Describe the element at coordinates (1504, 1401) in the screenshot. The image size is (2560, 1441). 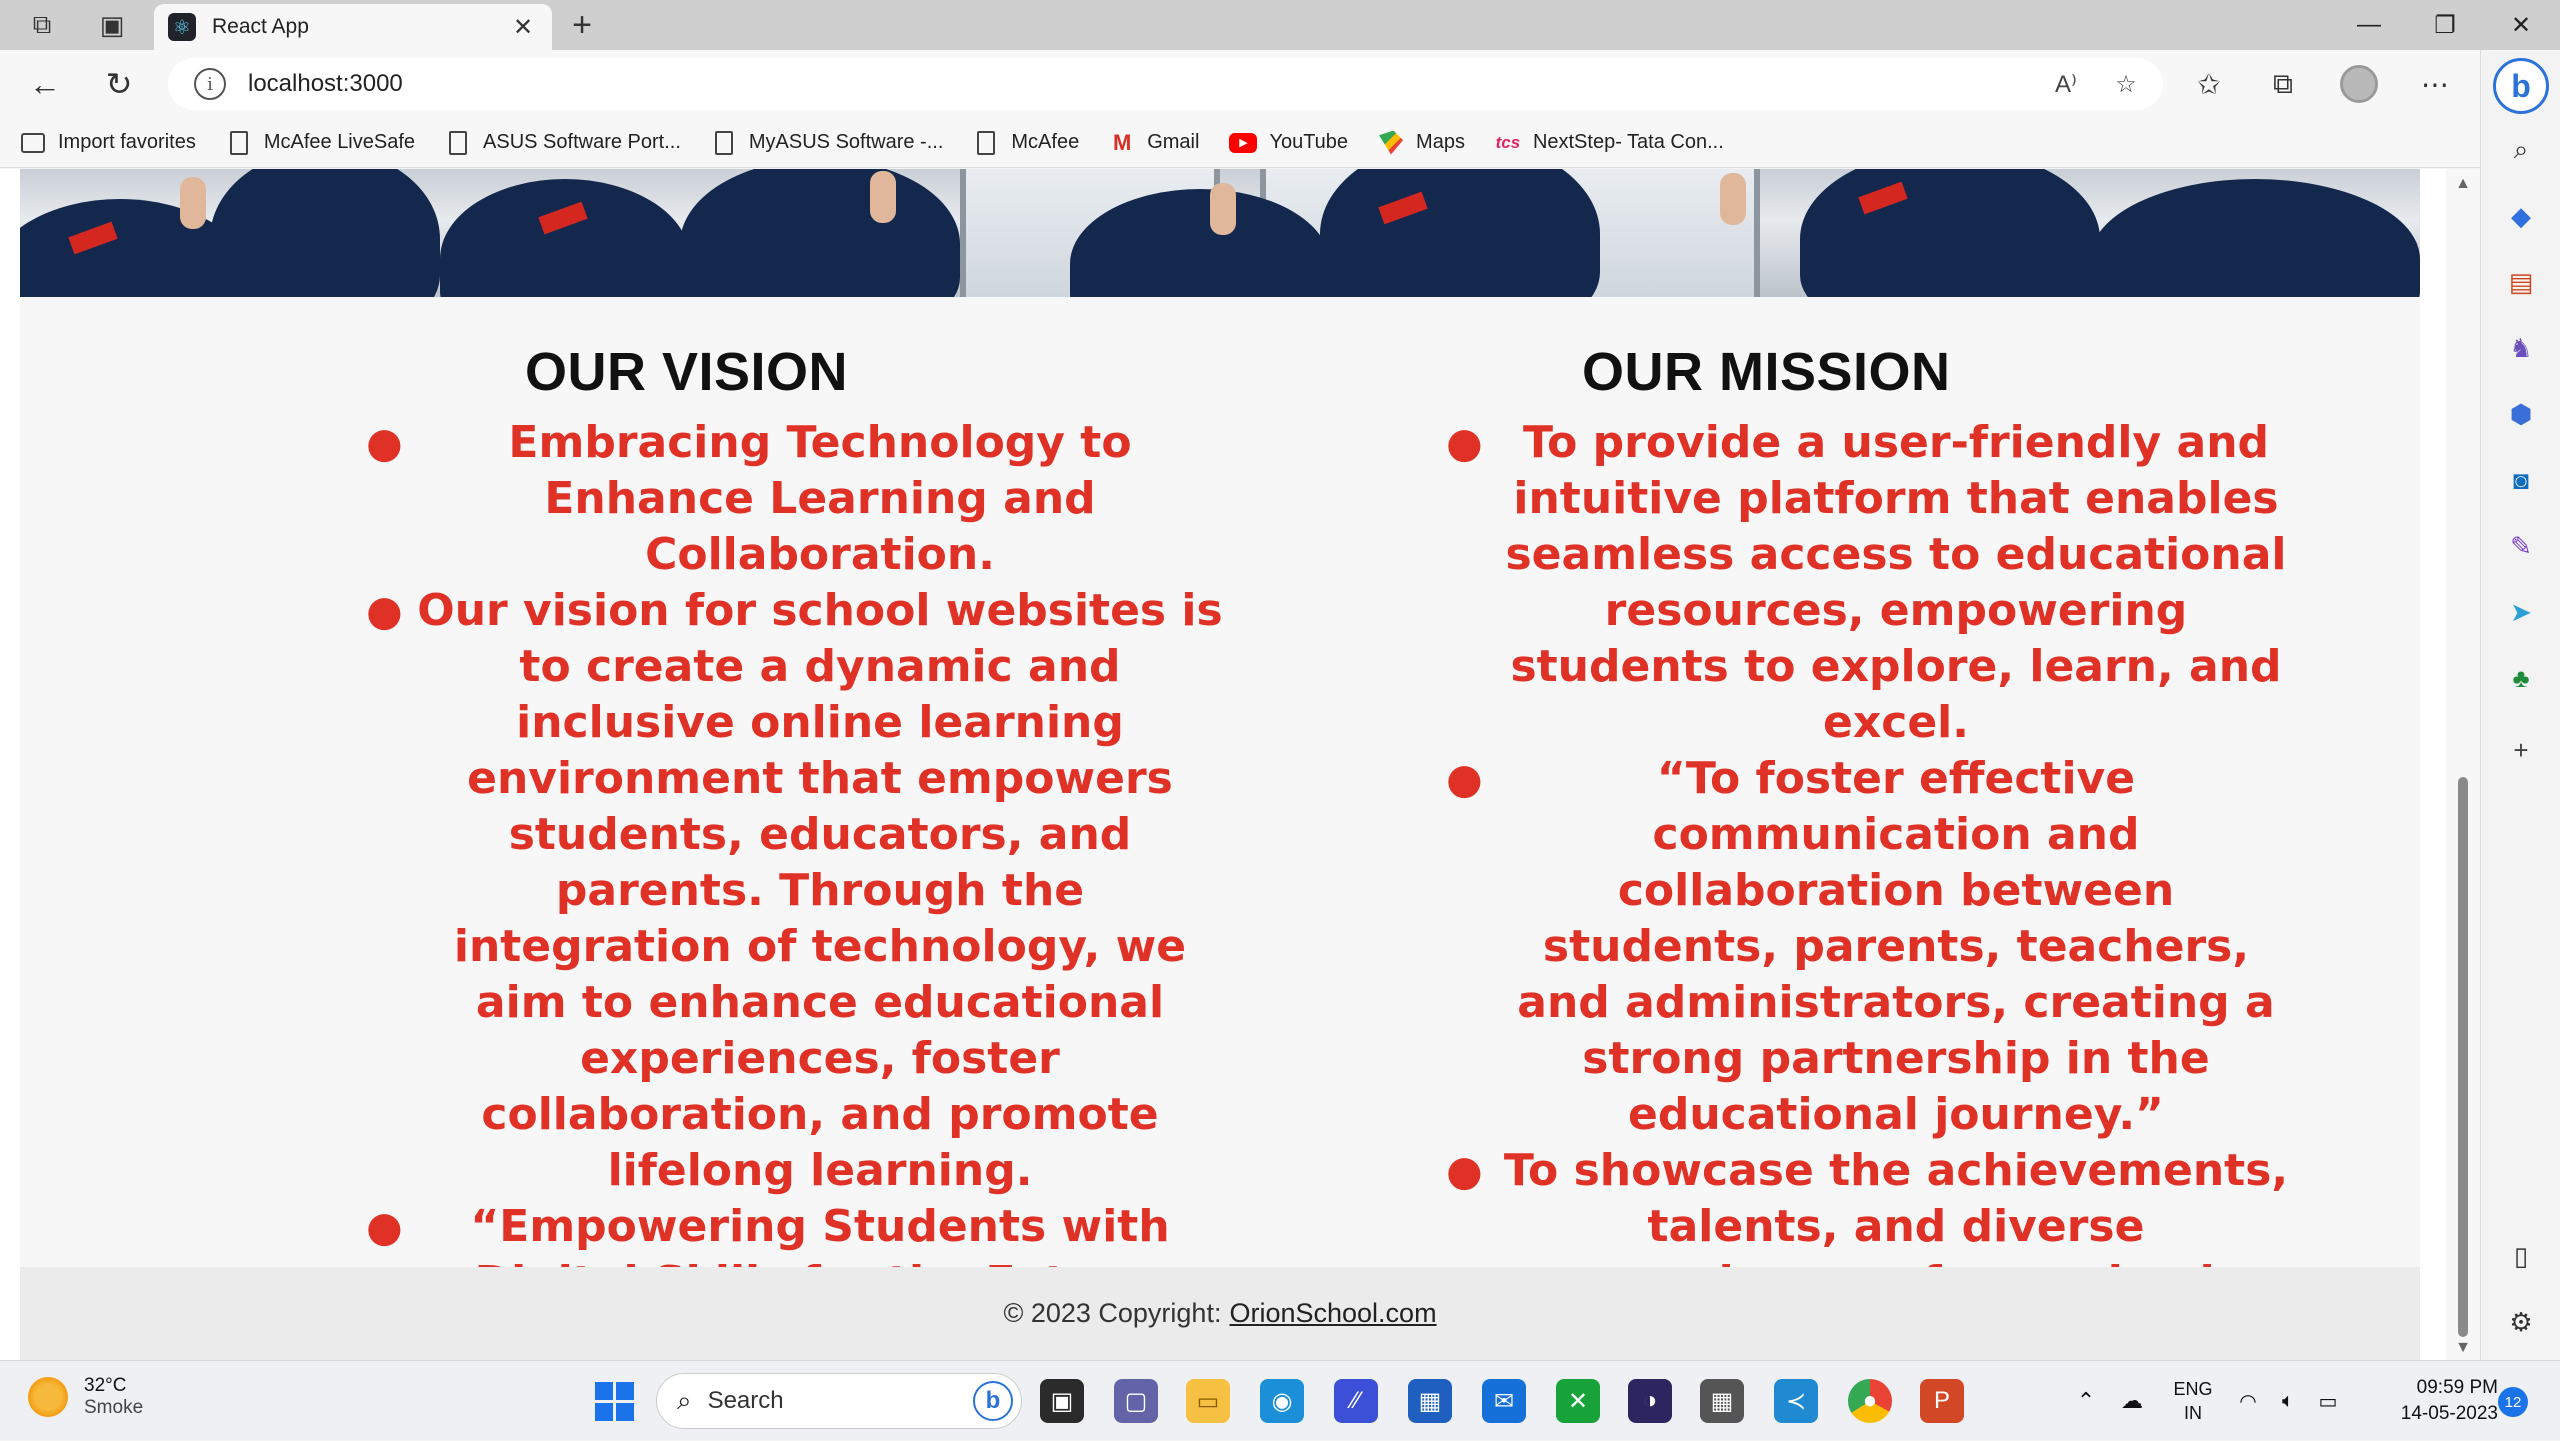
I see `mail-icon: ✉` at that location.